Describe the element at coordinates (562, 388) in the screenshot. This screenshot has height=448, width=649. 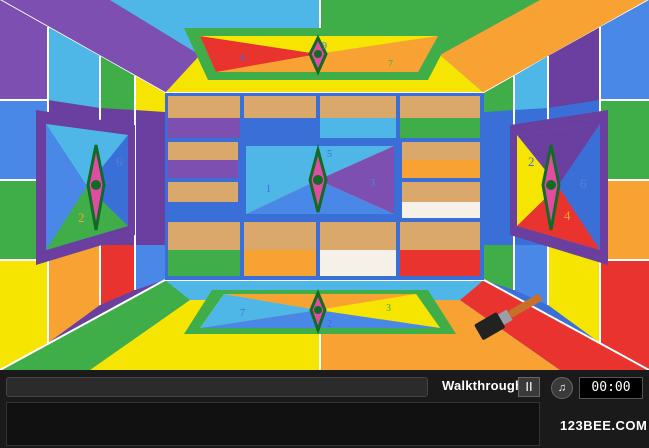
I see `speaker-icon: ♫` at that location.